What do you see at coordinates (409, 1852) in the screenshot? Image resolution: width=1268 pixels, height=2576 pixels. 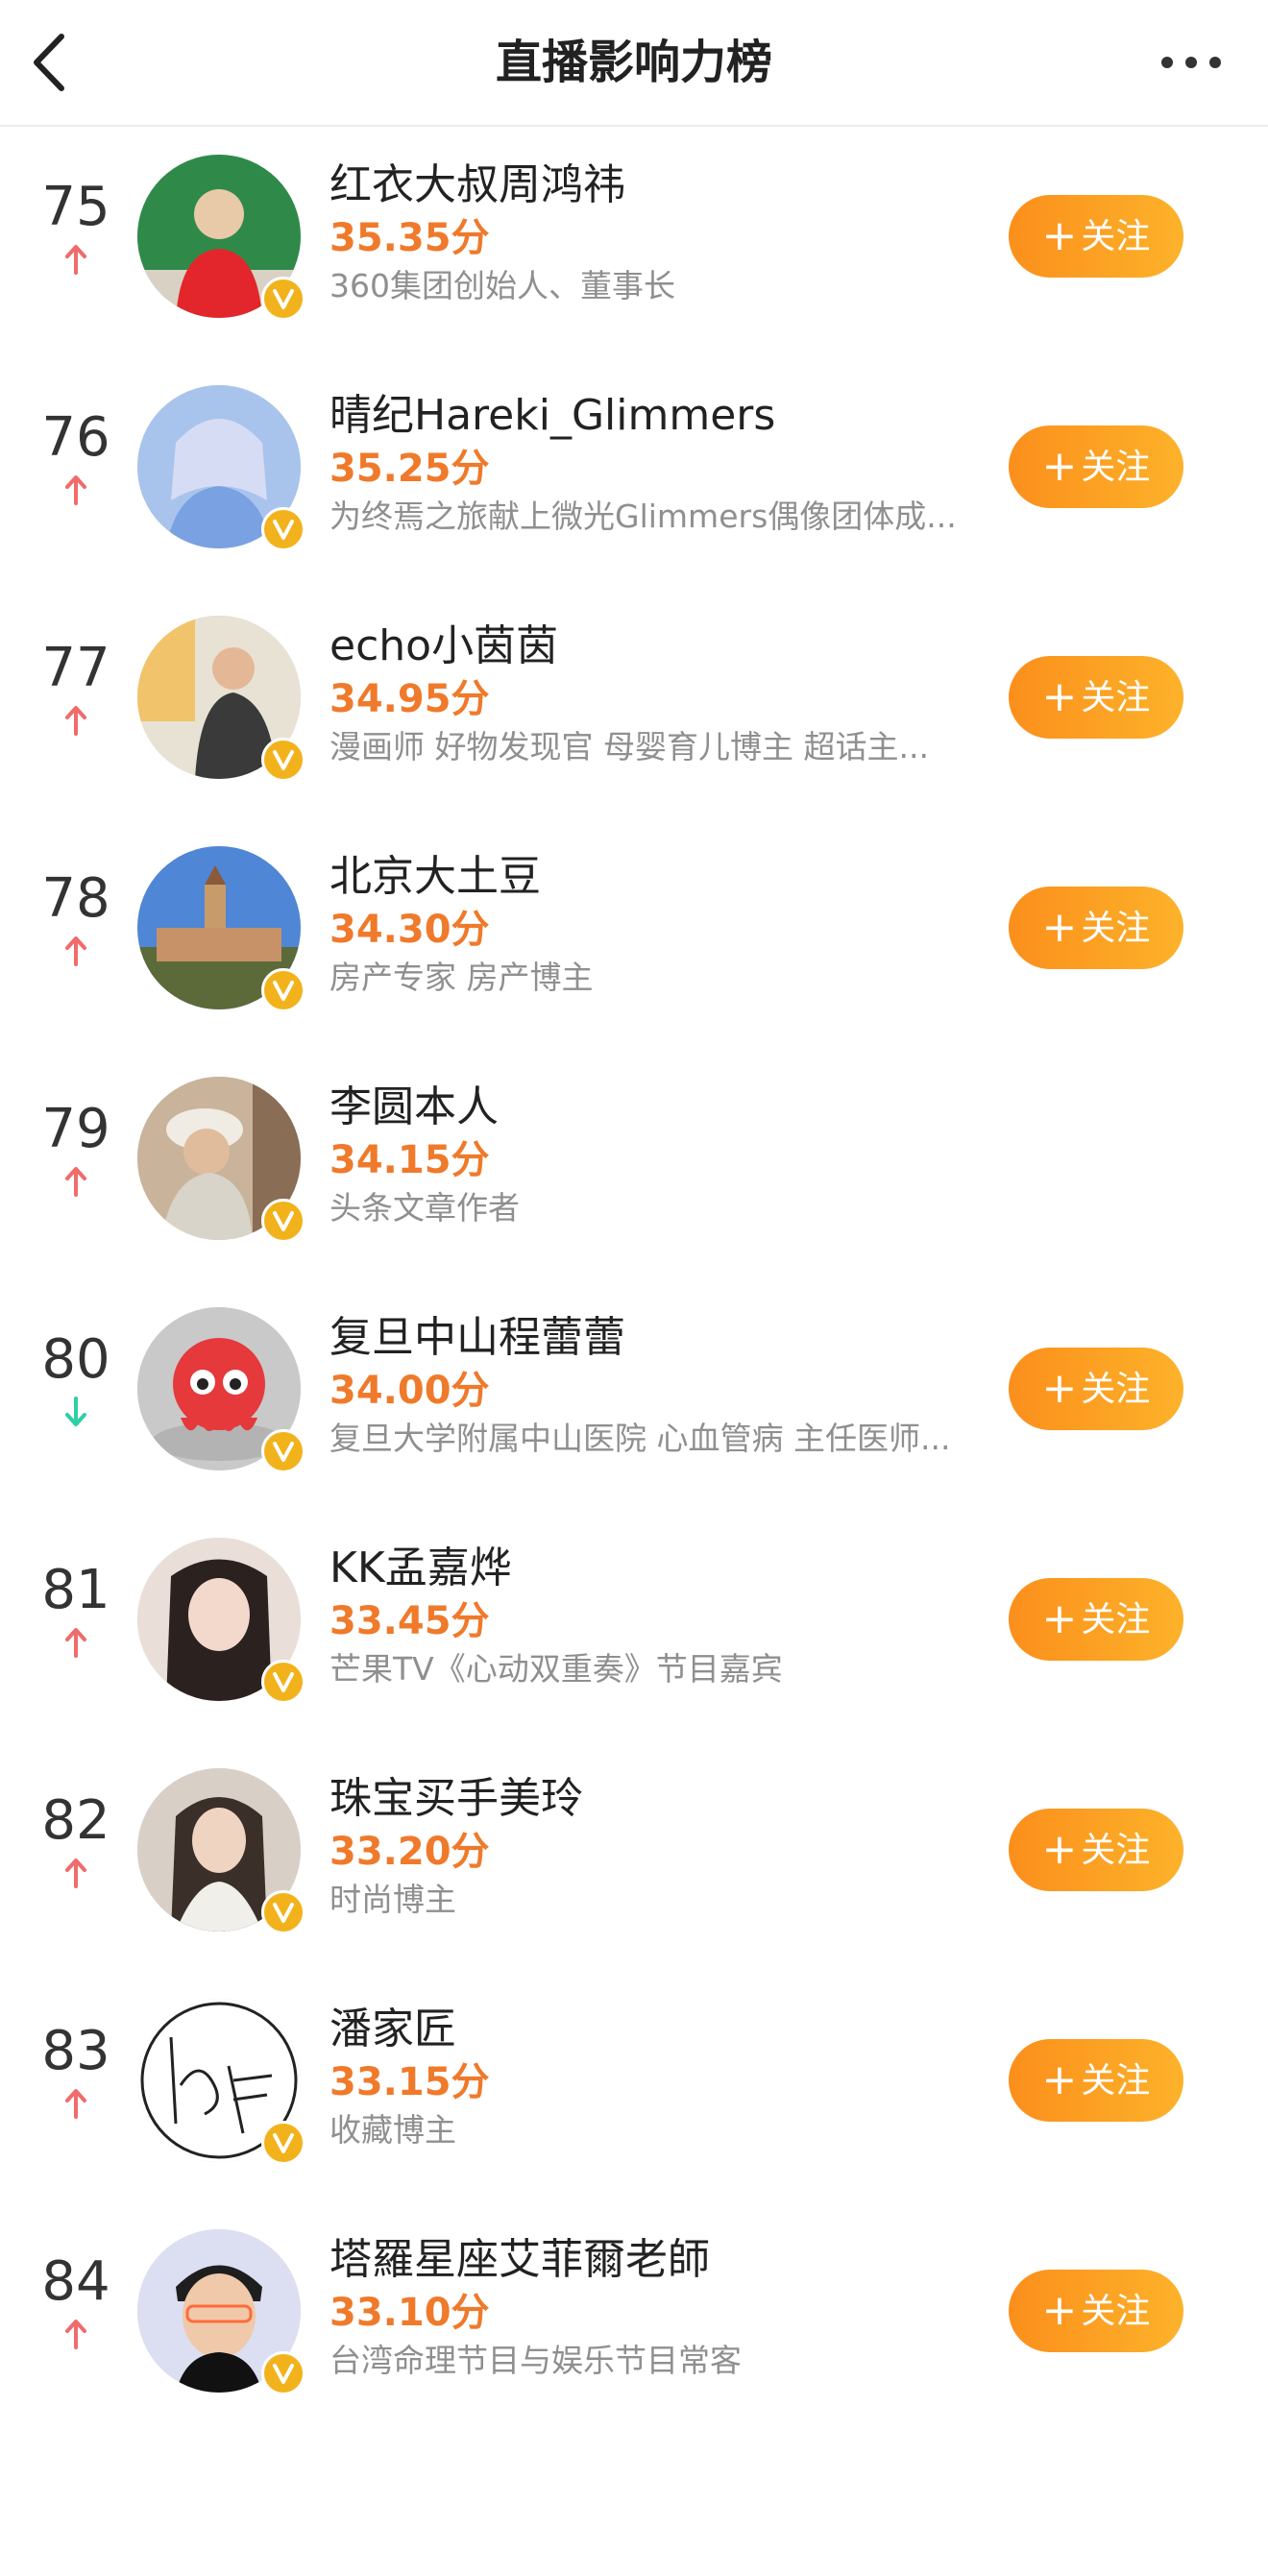 I see `influence-score: 33.20分` at bounding box center [409, 1852].